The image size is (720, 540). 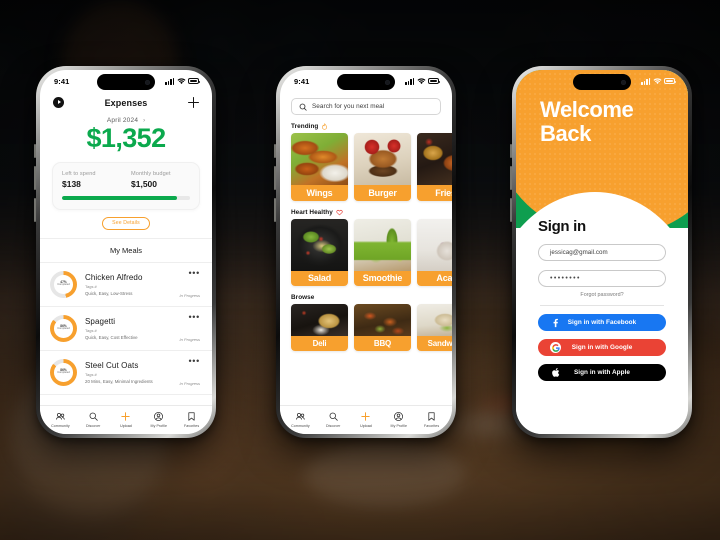 I want to click on phone3-status-bar, so click(x=602, y=81).